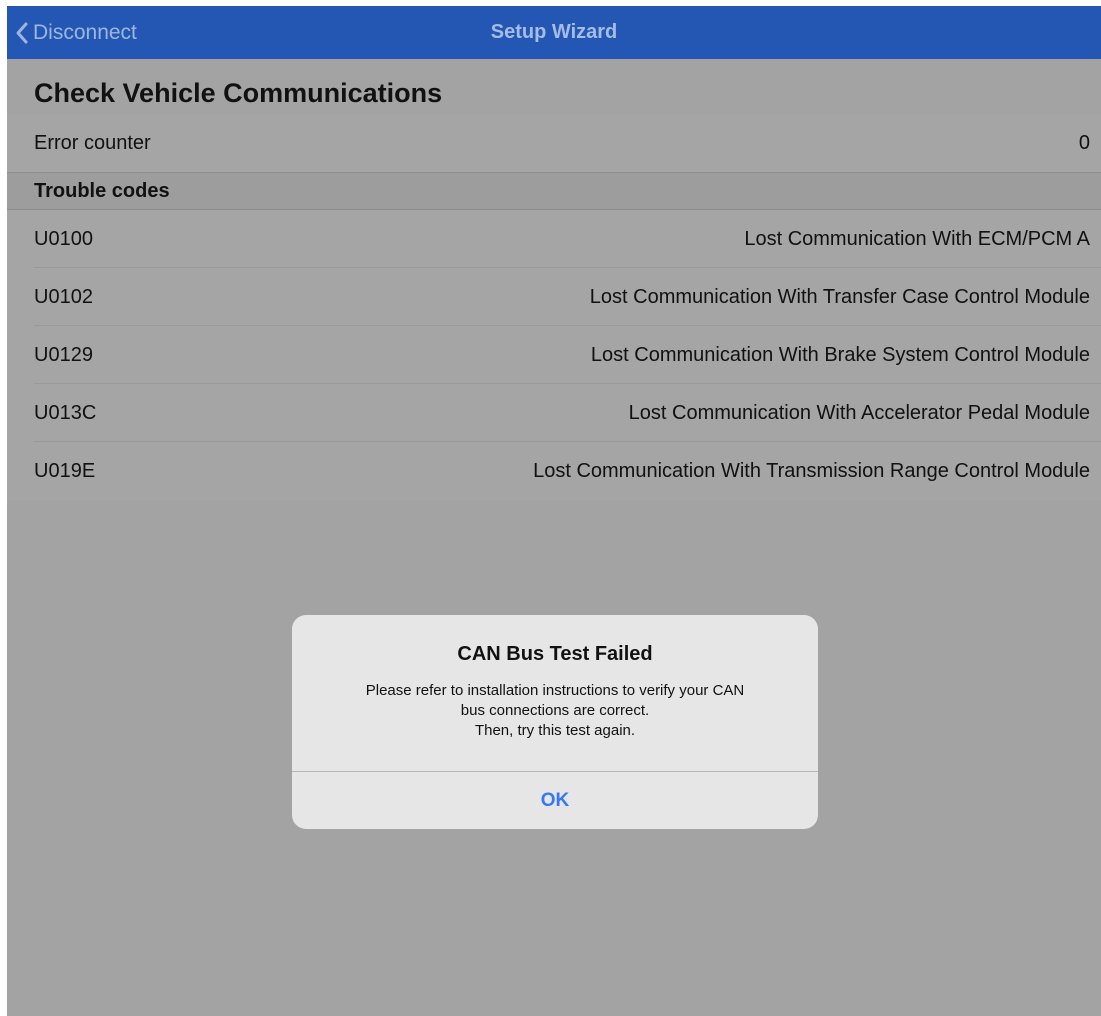  What do you see at coordinates (63, 354) in the screenshot?
I see `trouble-code: U0129` at bounding box center [63, 354].